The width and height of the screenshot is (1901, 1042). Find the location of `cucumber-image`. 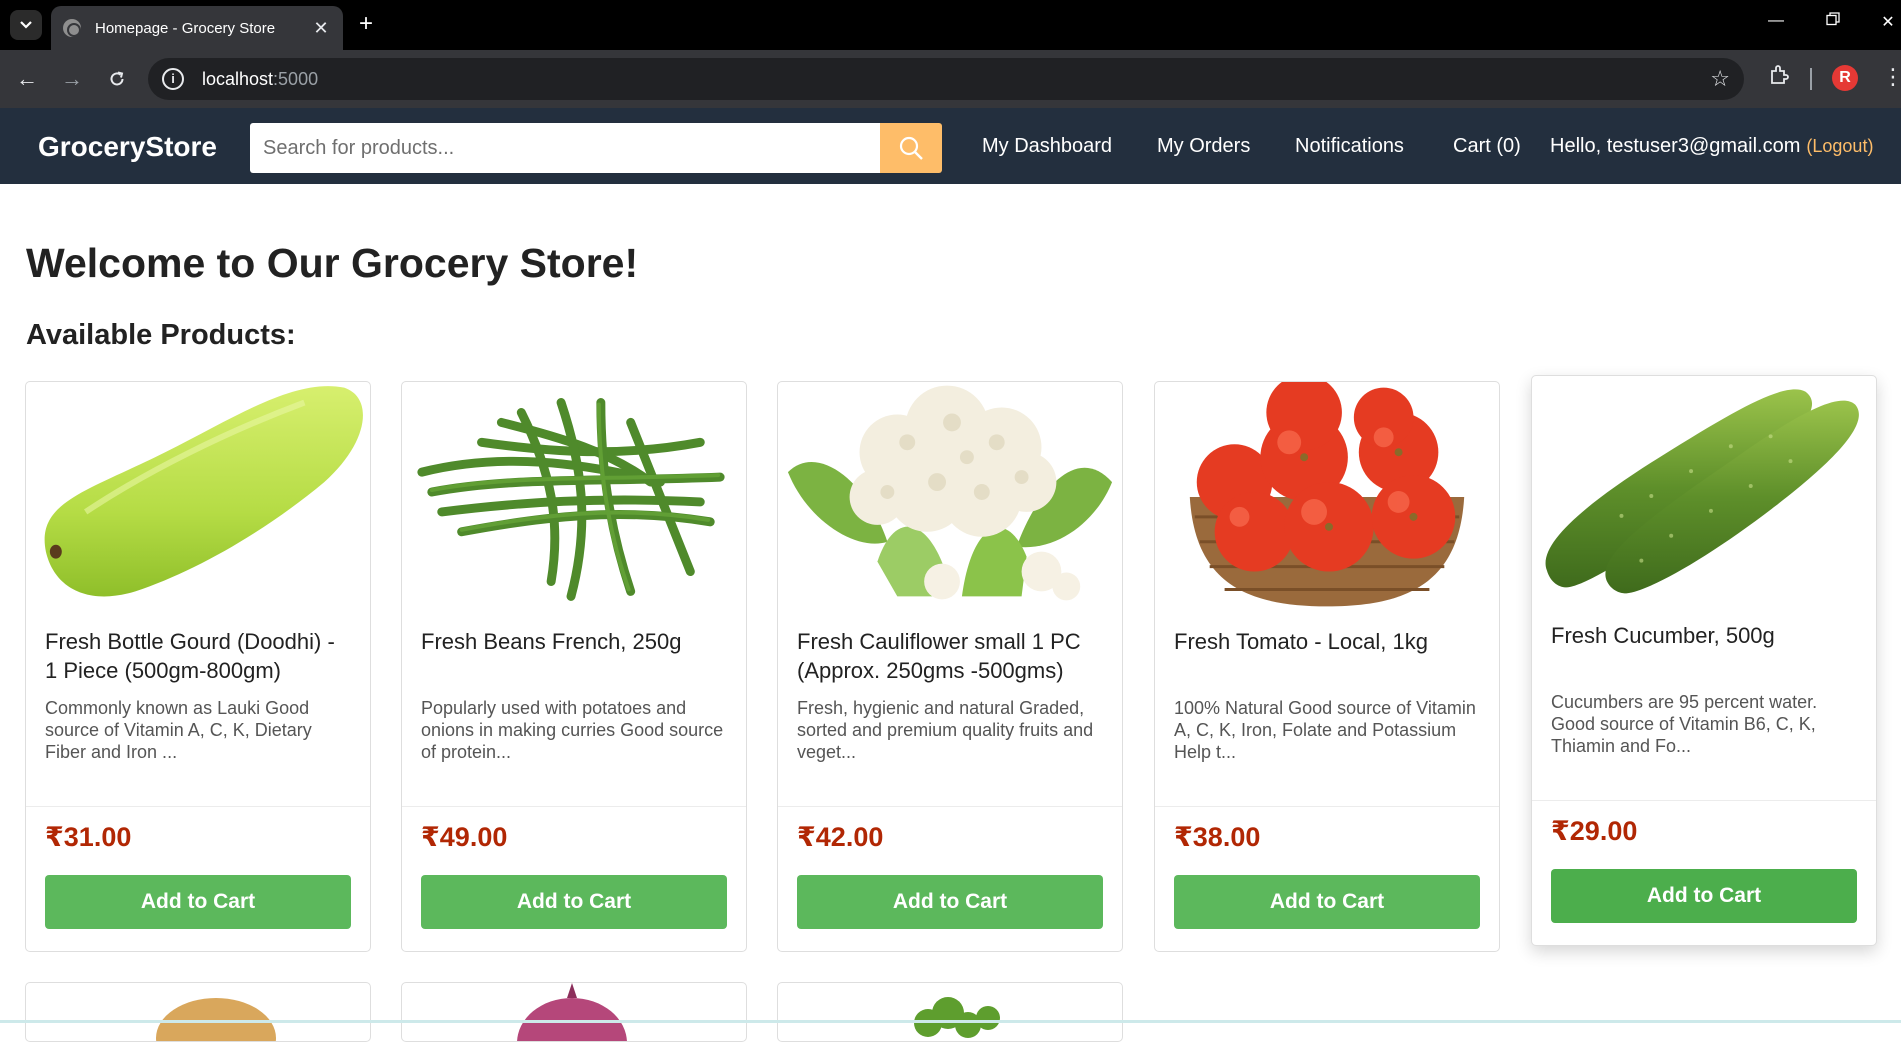

cucumber-image is located at coordinates (1704, 488).